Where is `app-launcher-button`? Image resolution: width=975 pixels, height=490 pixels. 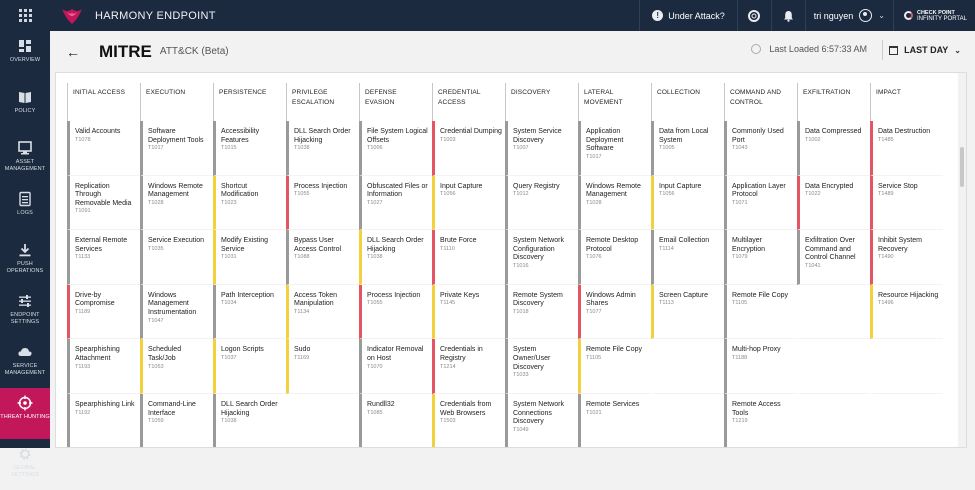 app-launcher-button is located at coordinates (25, 15).